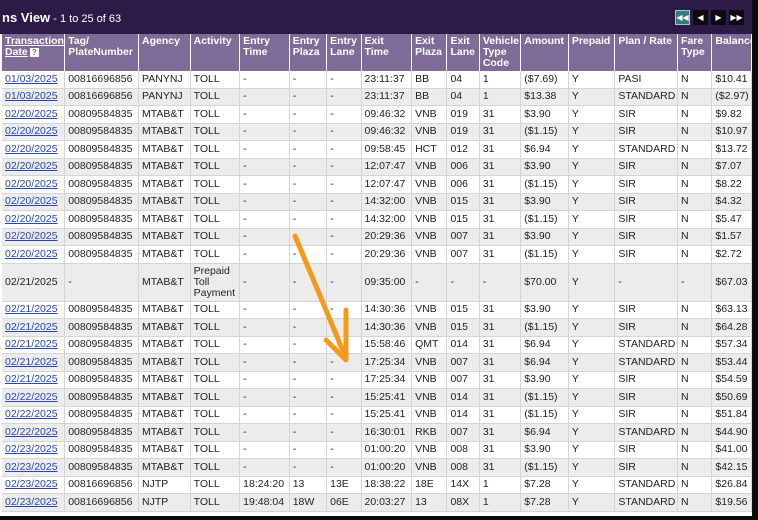 This screenshot has height=520, width=758. What do you see at coordinates (86, 19) in the screenshot?
I see `record-range: - 1 to 25 of 63` at bounding box center [86, 19].